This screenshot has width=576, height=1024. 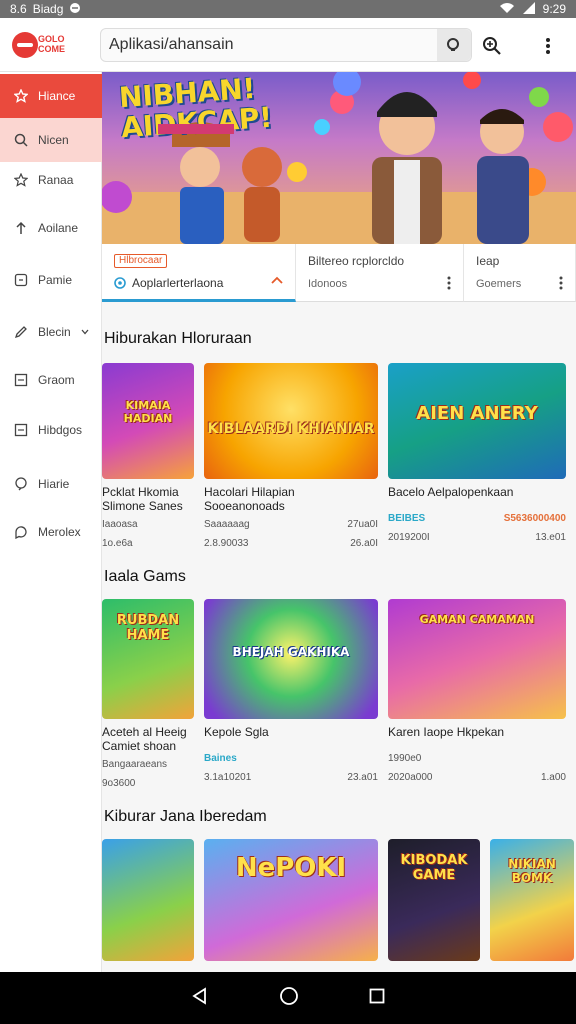 I want to click on sidebar-item-ranking: Ranaa, so click(x=51, y=180).